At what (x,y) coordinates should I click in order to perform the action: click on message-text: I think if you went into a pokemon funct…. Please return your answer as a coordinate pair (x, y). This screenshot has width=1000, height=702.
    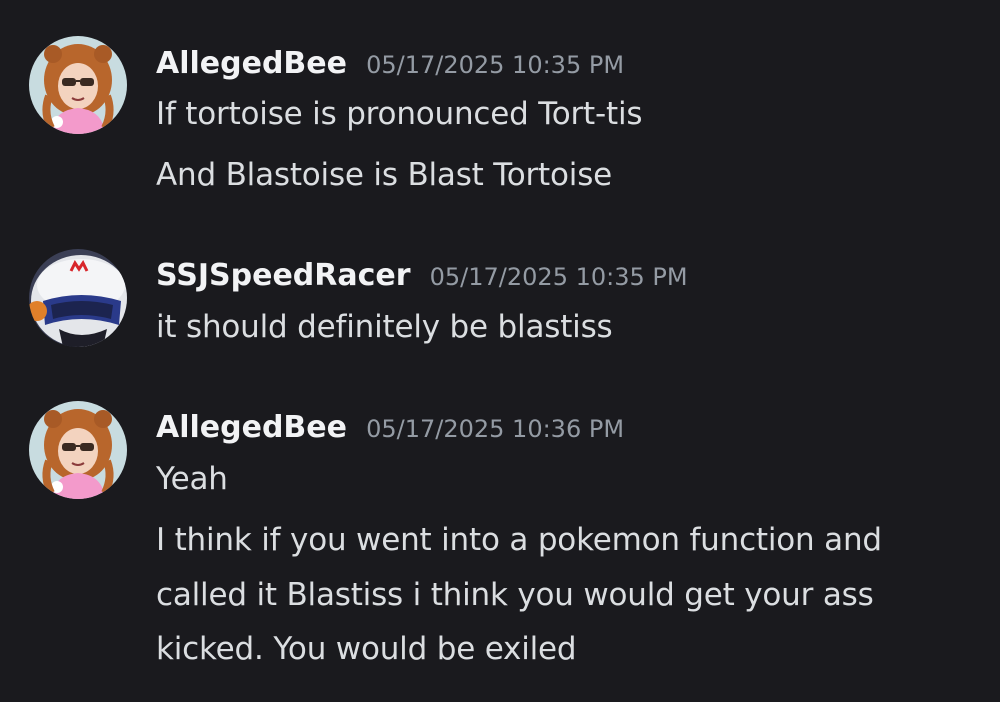
    Looking at the image, I should click on (519, 540).